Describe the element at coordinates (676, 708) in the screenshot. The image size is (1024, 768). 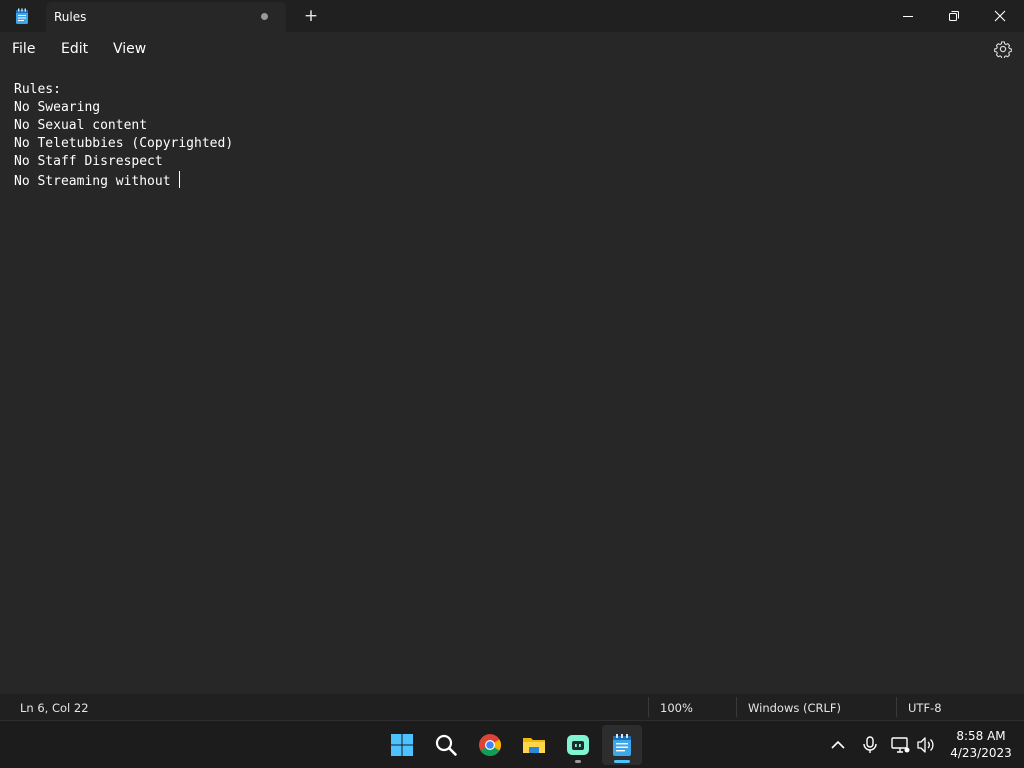
I see `zoom-level: 100%` at that location.